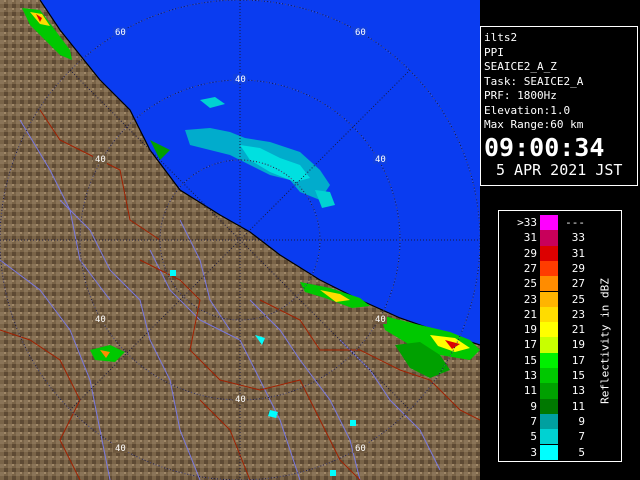 The image size is (640, 480). Describe the element at coordinates (578, 391) in the screenshot. I see `legend-upper-value: 13` at that location.